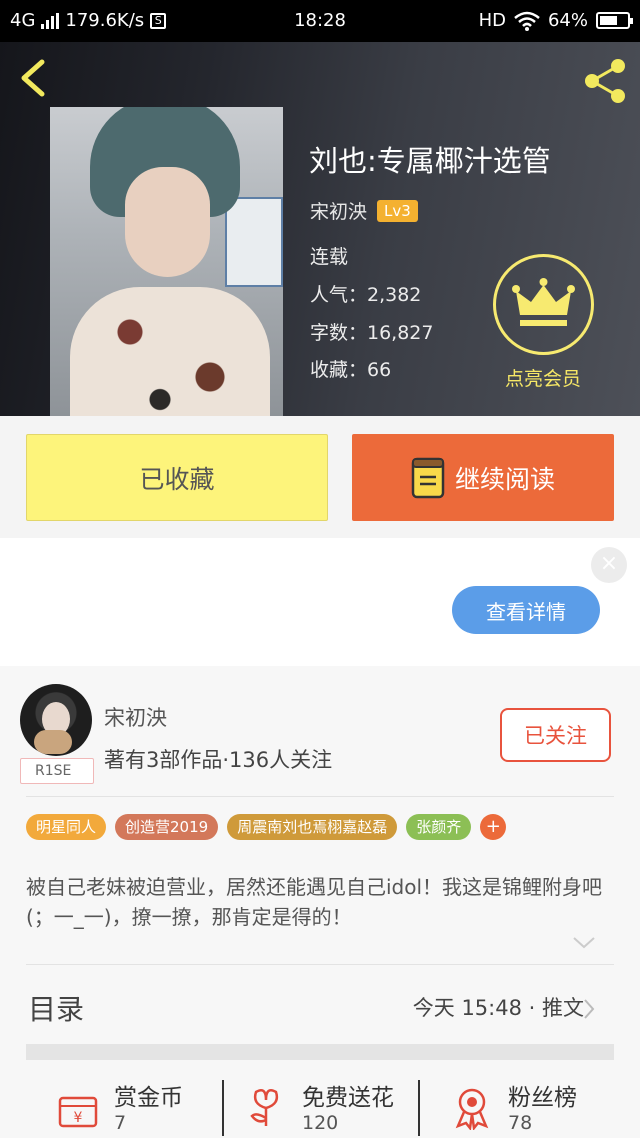 The height and width of the screenshot is (1138, 640). I want to click on crown-icon, so click(543, 302).